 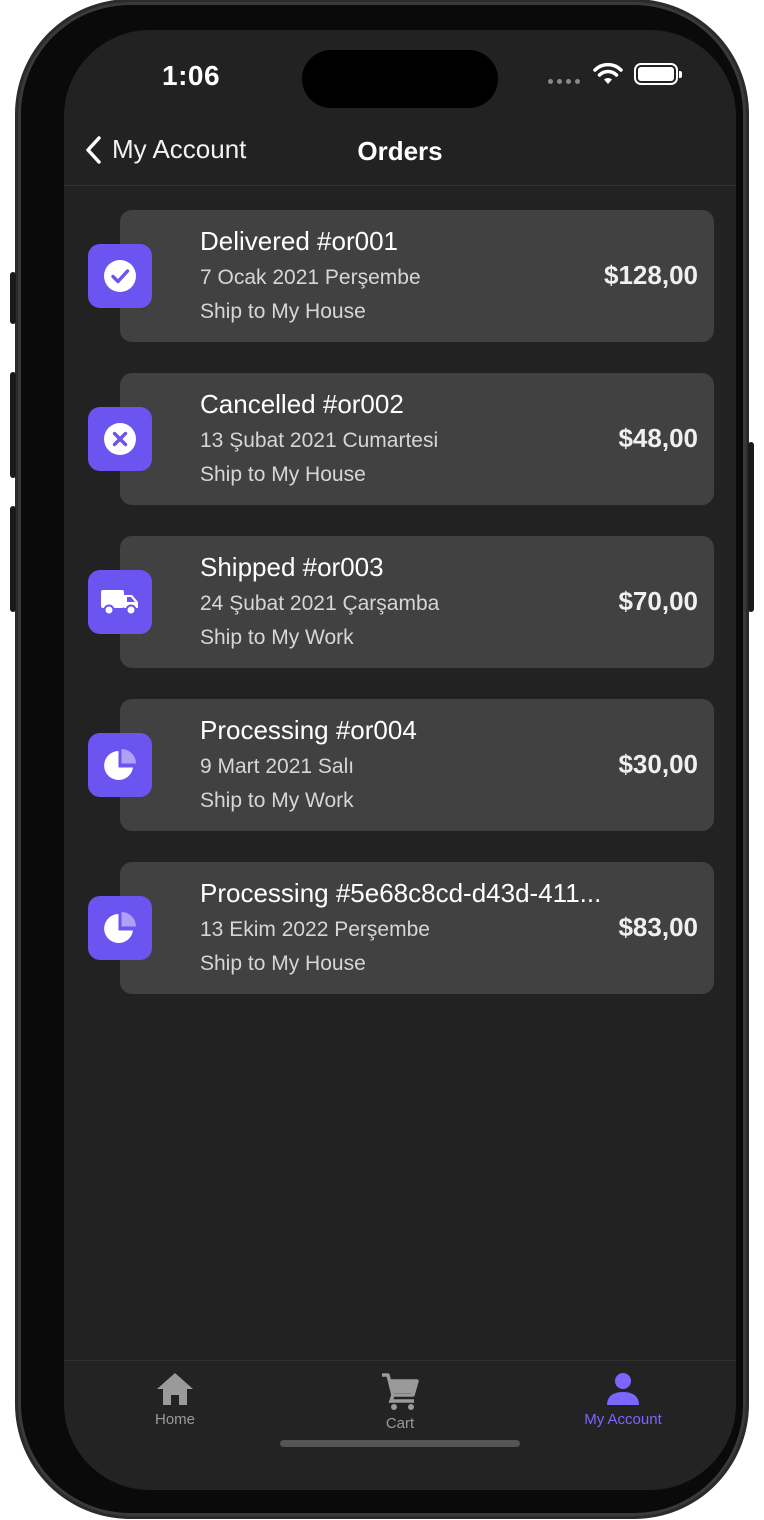 I want to click on check-circle-icon, so click(x=120, y=276).